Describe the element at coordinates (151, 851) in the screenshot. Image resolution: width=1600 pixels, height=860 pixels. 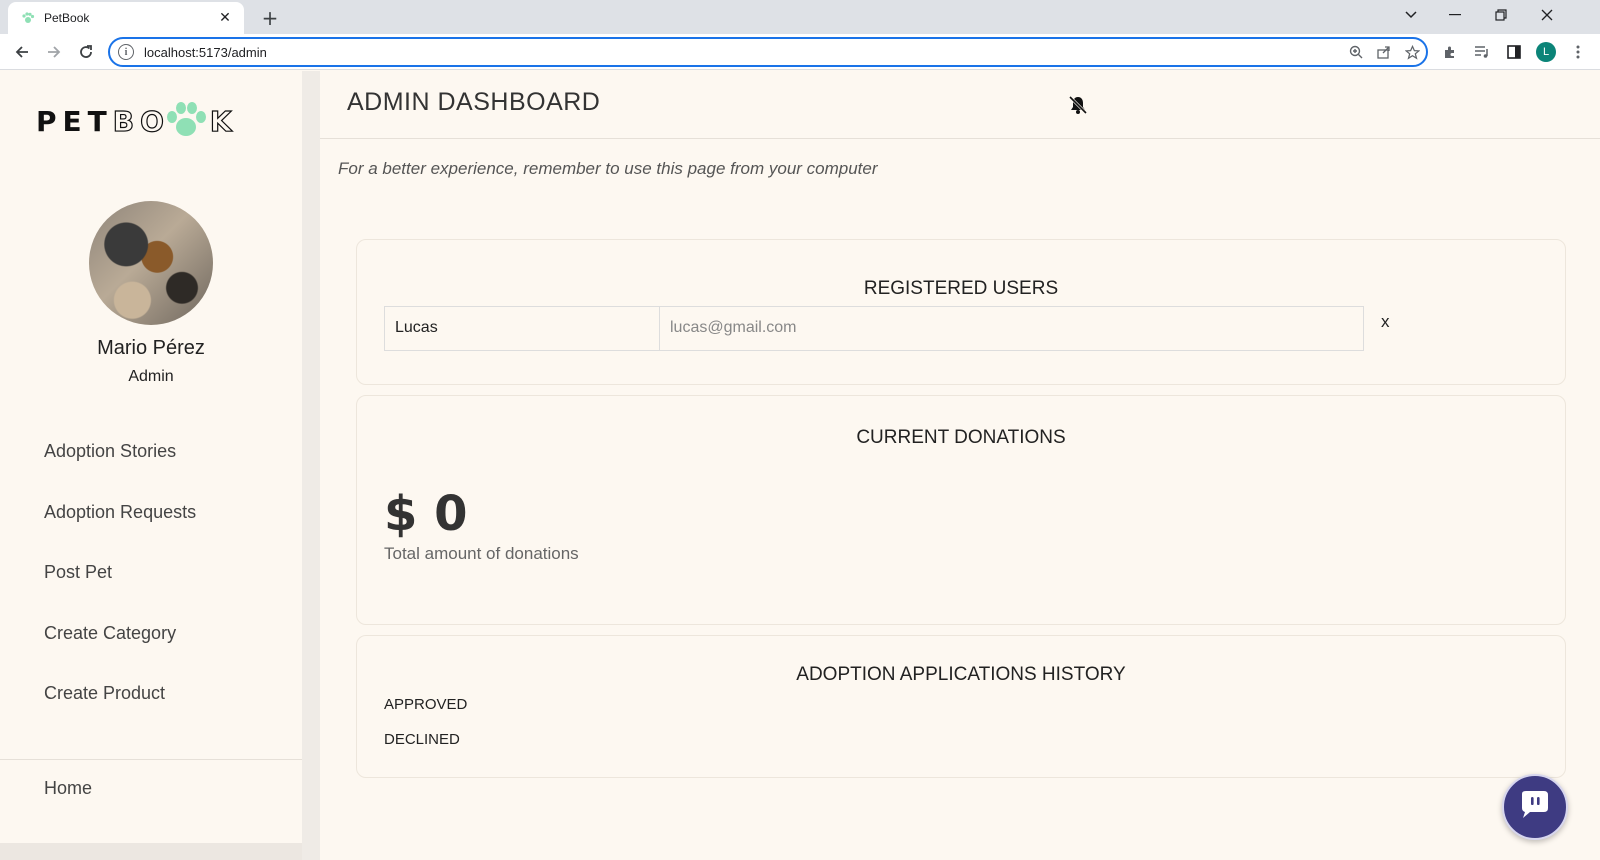
I see `sidebar-footer-bar` at that location.